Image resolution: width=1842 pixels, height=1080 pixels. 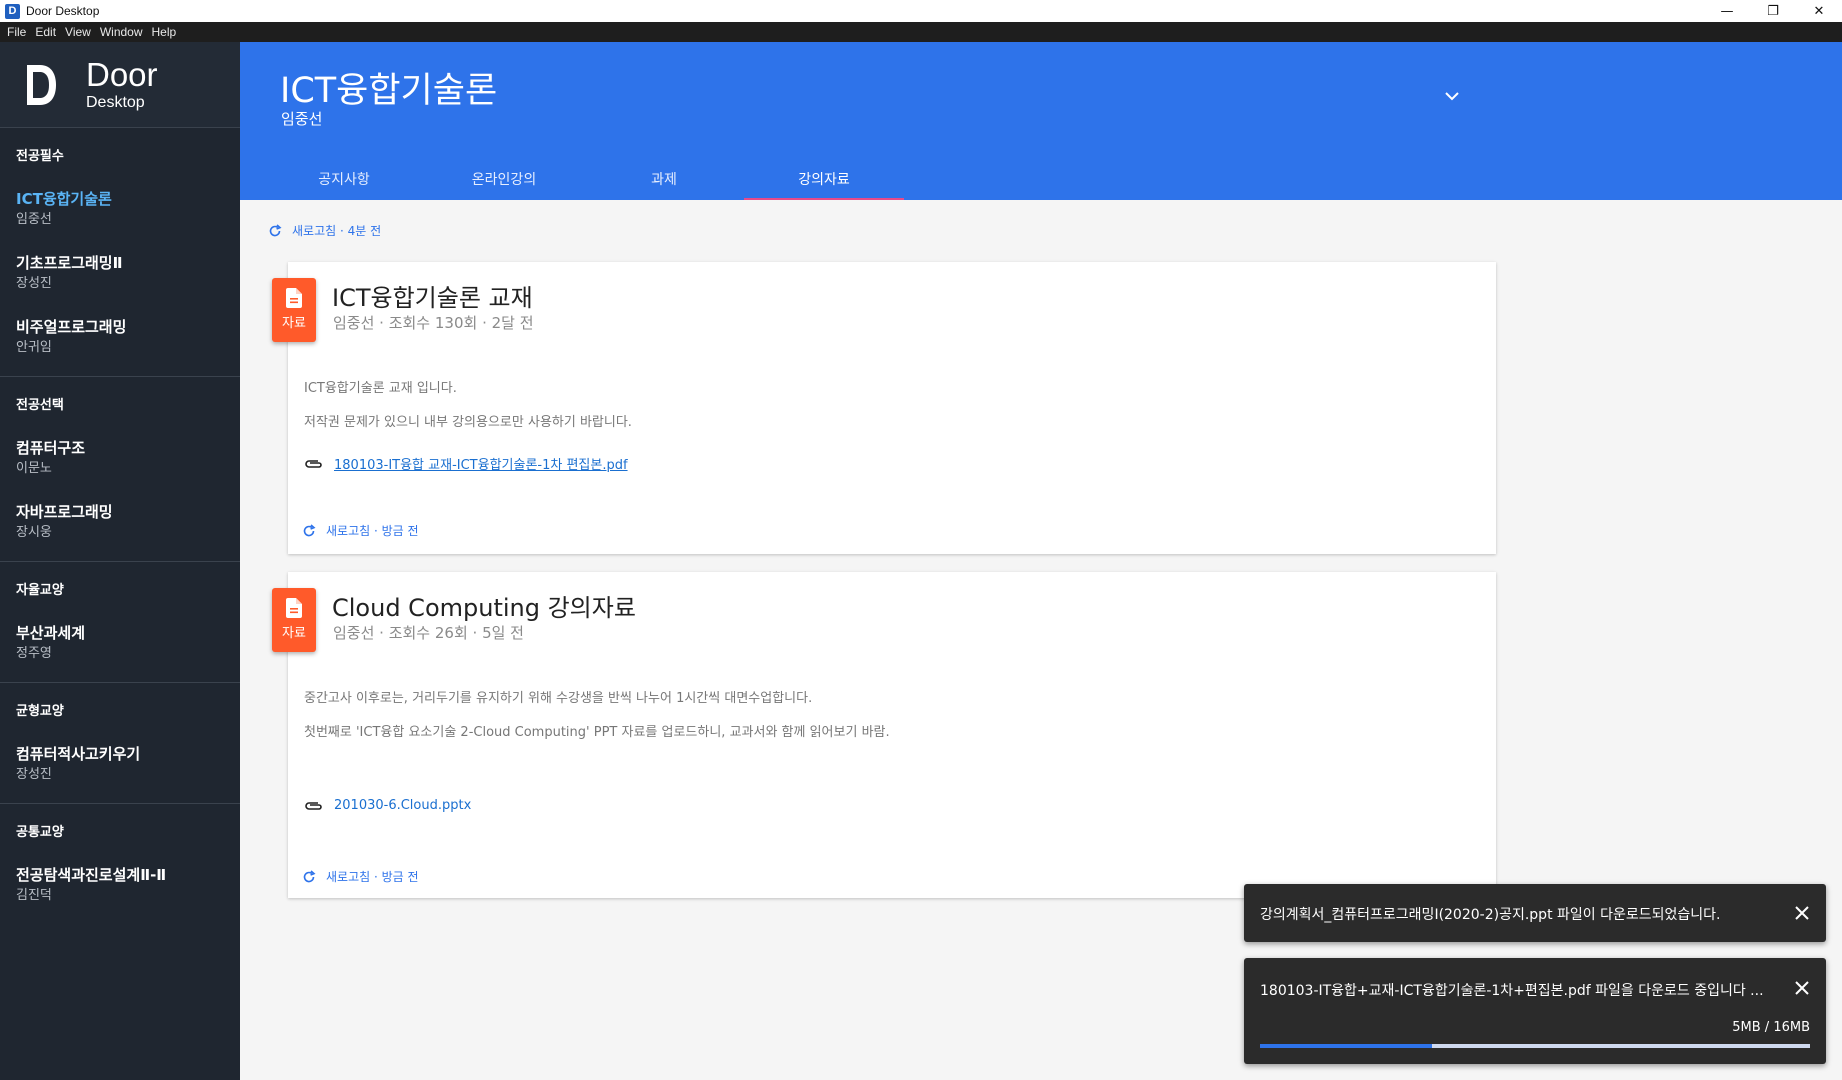 I want to click on course-professor: 이문노, so click(x=34, y=468).